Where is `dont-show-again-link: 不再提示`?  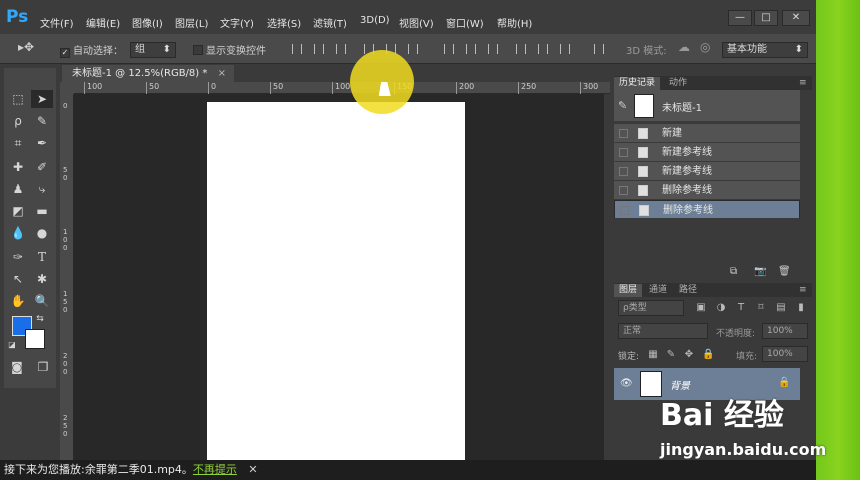 dont-show-again-link: 不再提示 is located at coordinates (215, 469).